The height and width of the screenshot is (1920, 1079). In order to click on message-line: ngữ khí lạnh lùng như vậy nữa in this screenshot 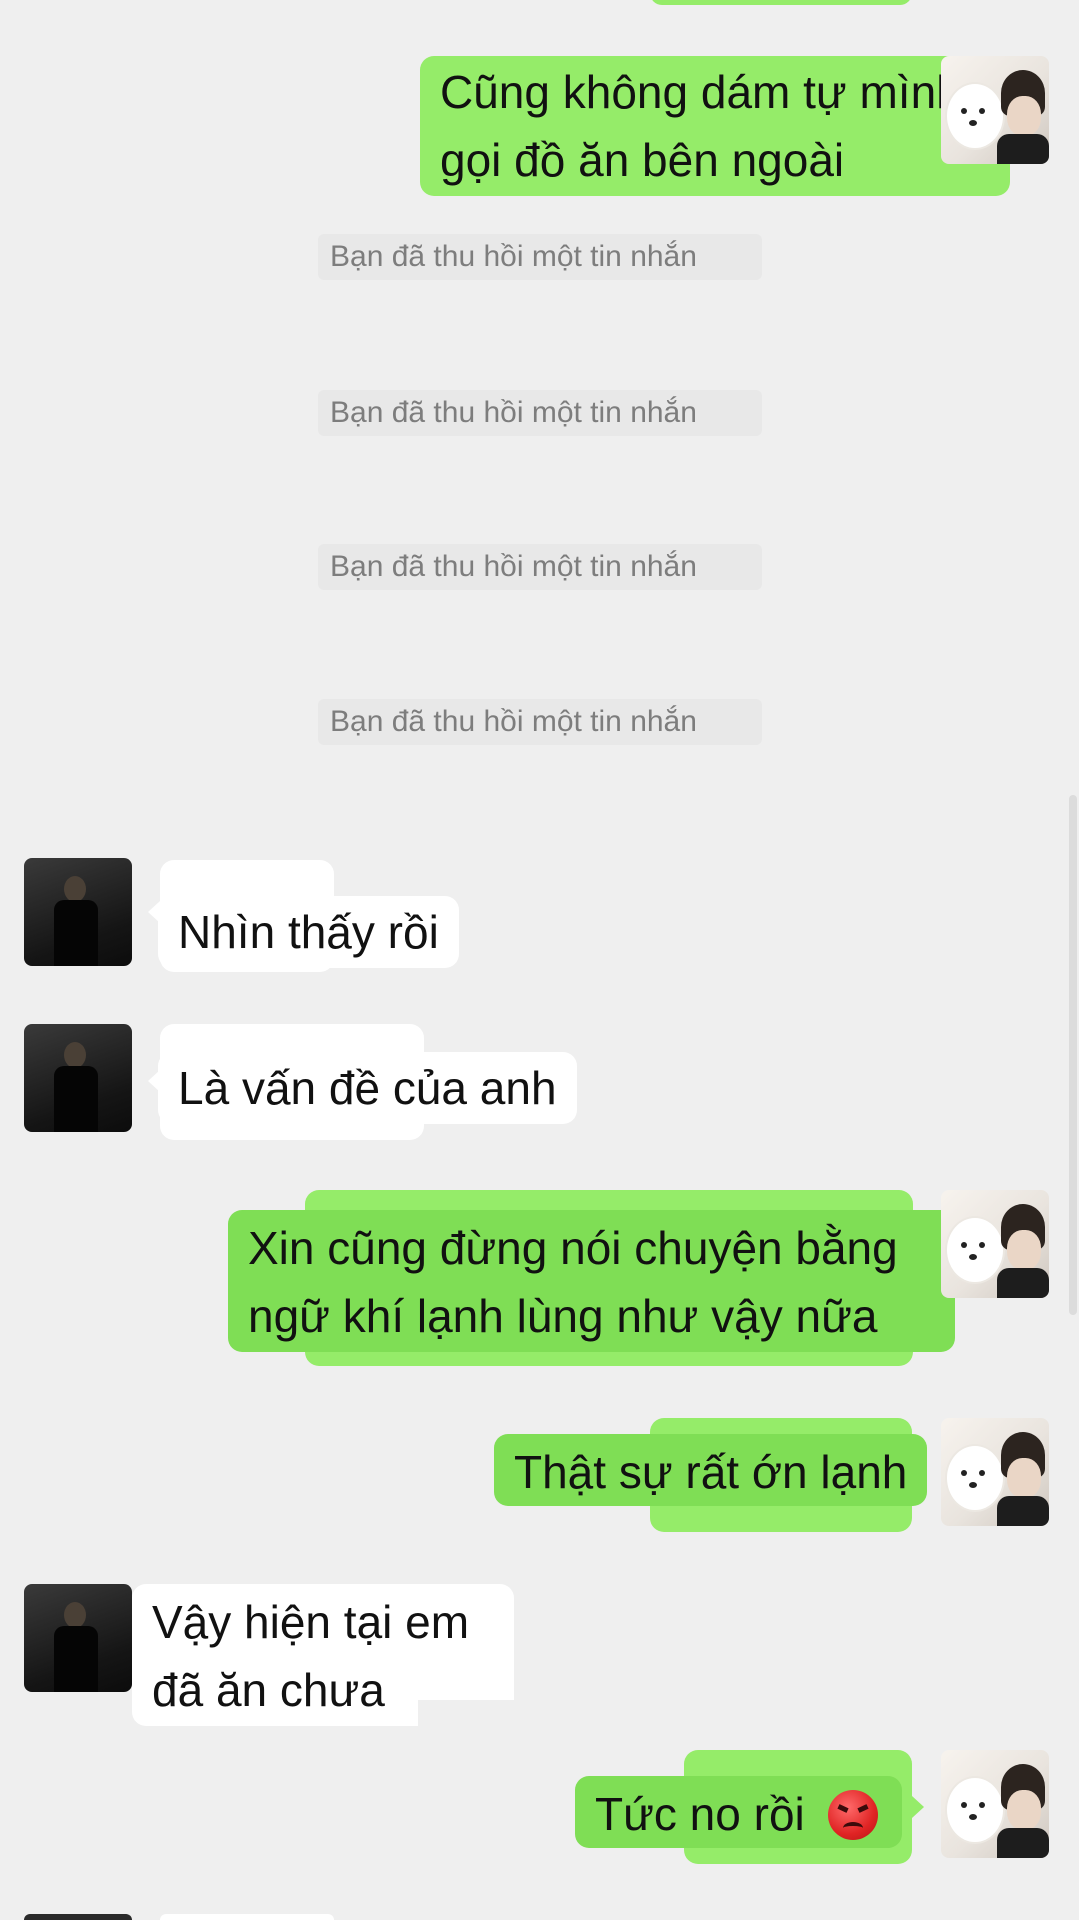, I will do `click(563, 1316)`.